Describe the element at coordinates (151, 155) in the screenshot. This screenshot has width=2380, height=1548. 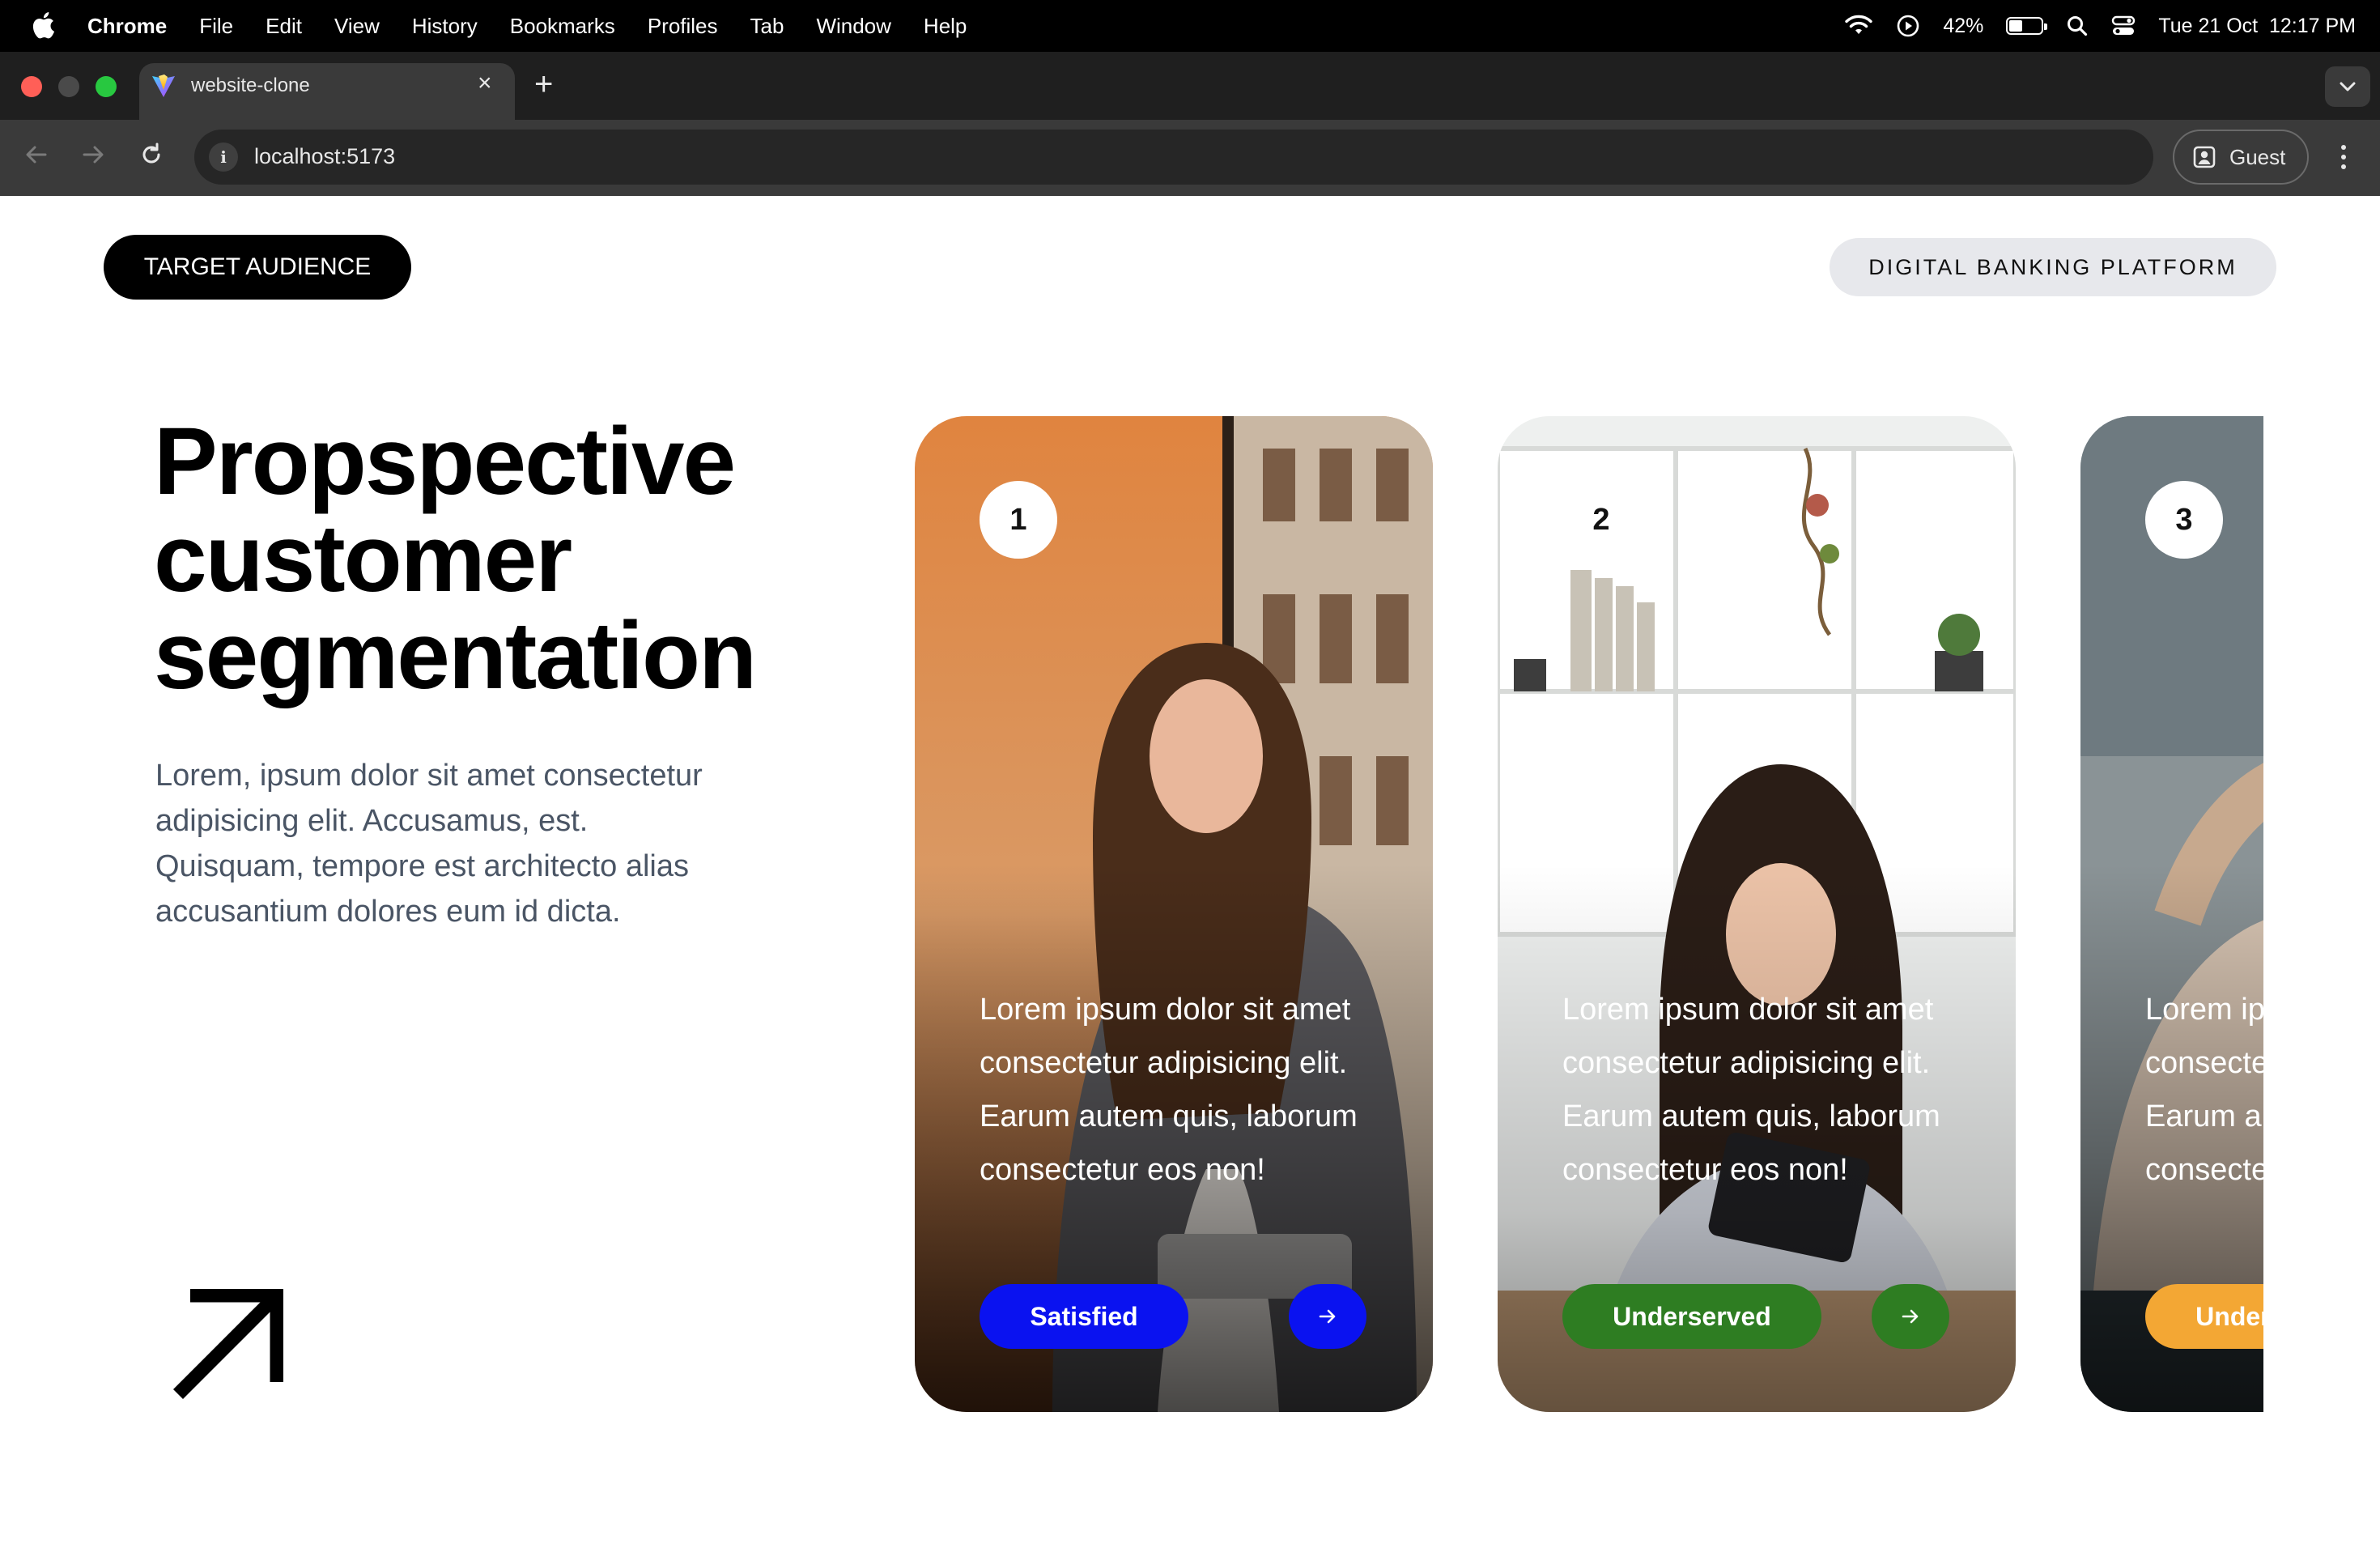
I see `reload-icon` at that location.